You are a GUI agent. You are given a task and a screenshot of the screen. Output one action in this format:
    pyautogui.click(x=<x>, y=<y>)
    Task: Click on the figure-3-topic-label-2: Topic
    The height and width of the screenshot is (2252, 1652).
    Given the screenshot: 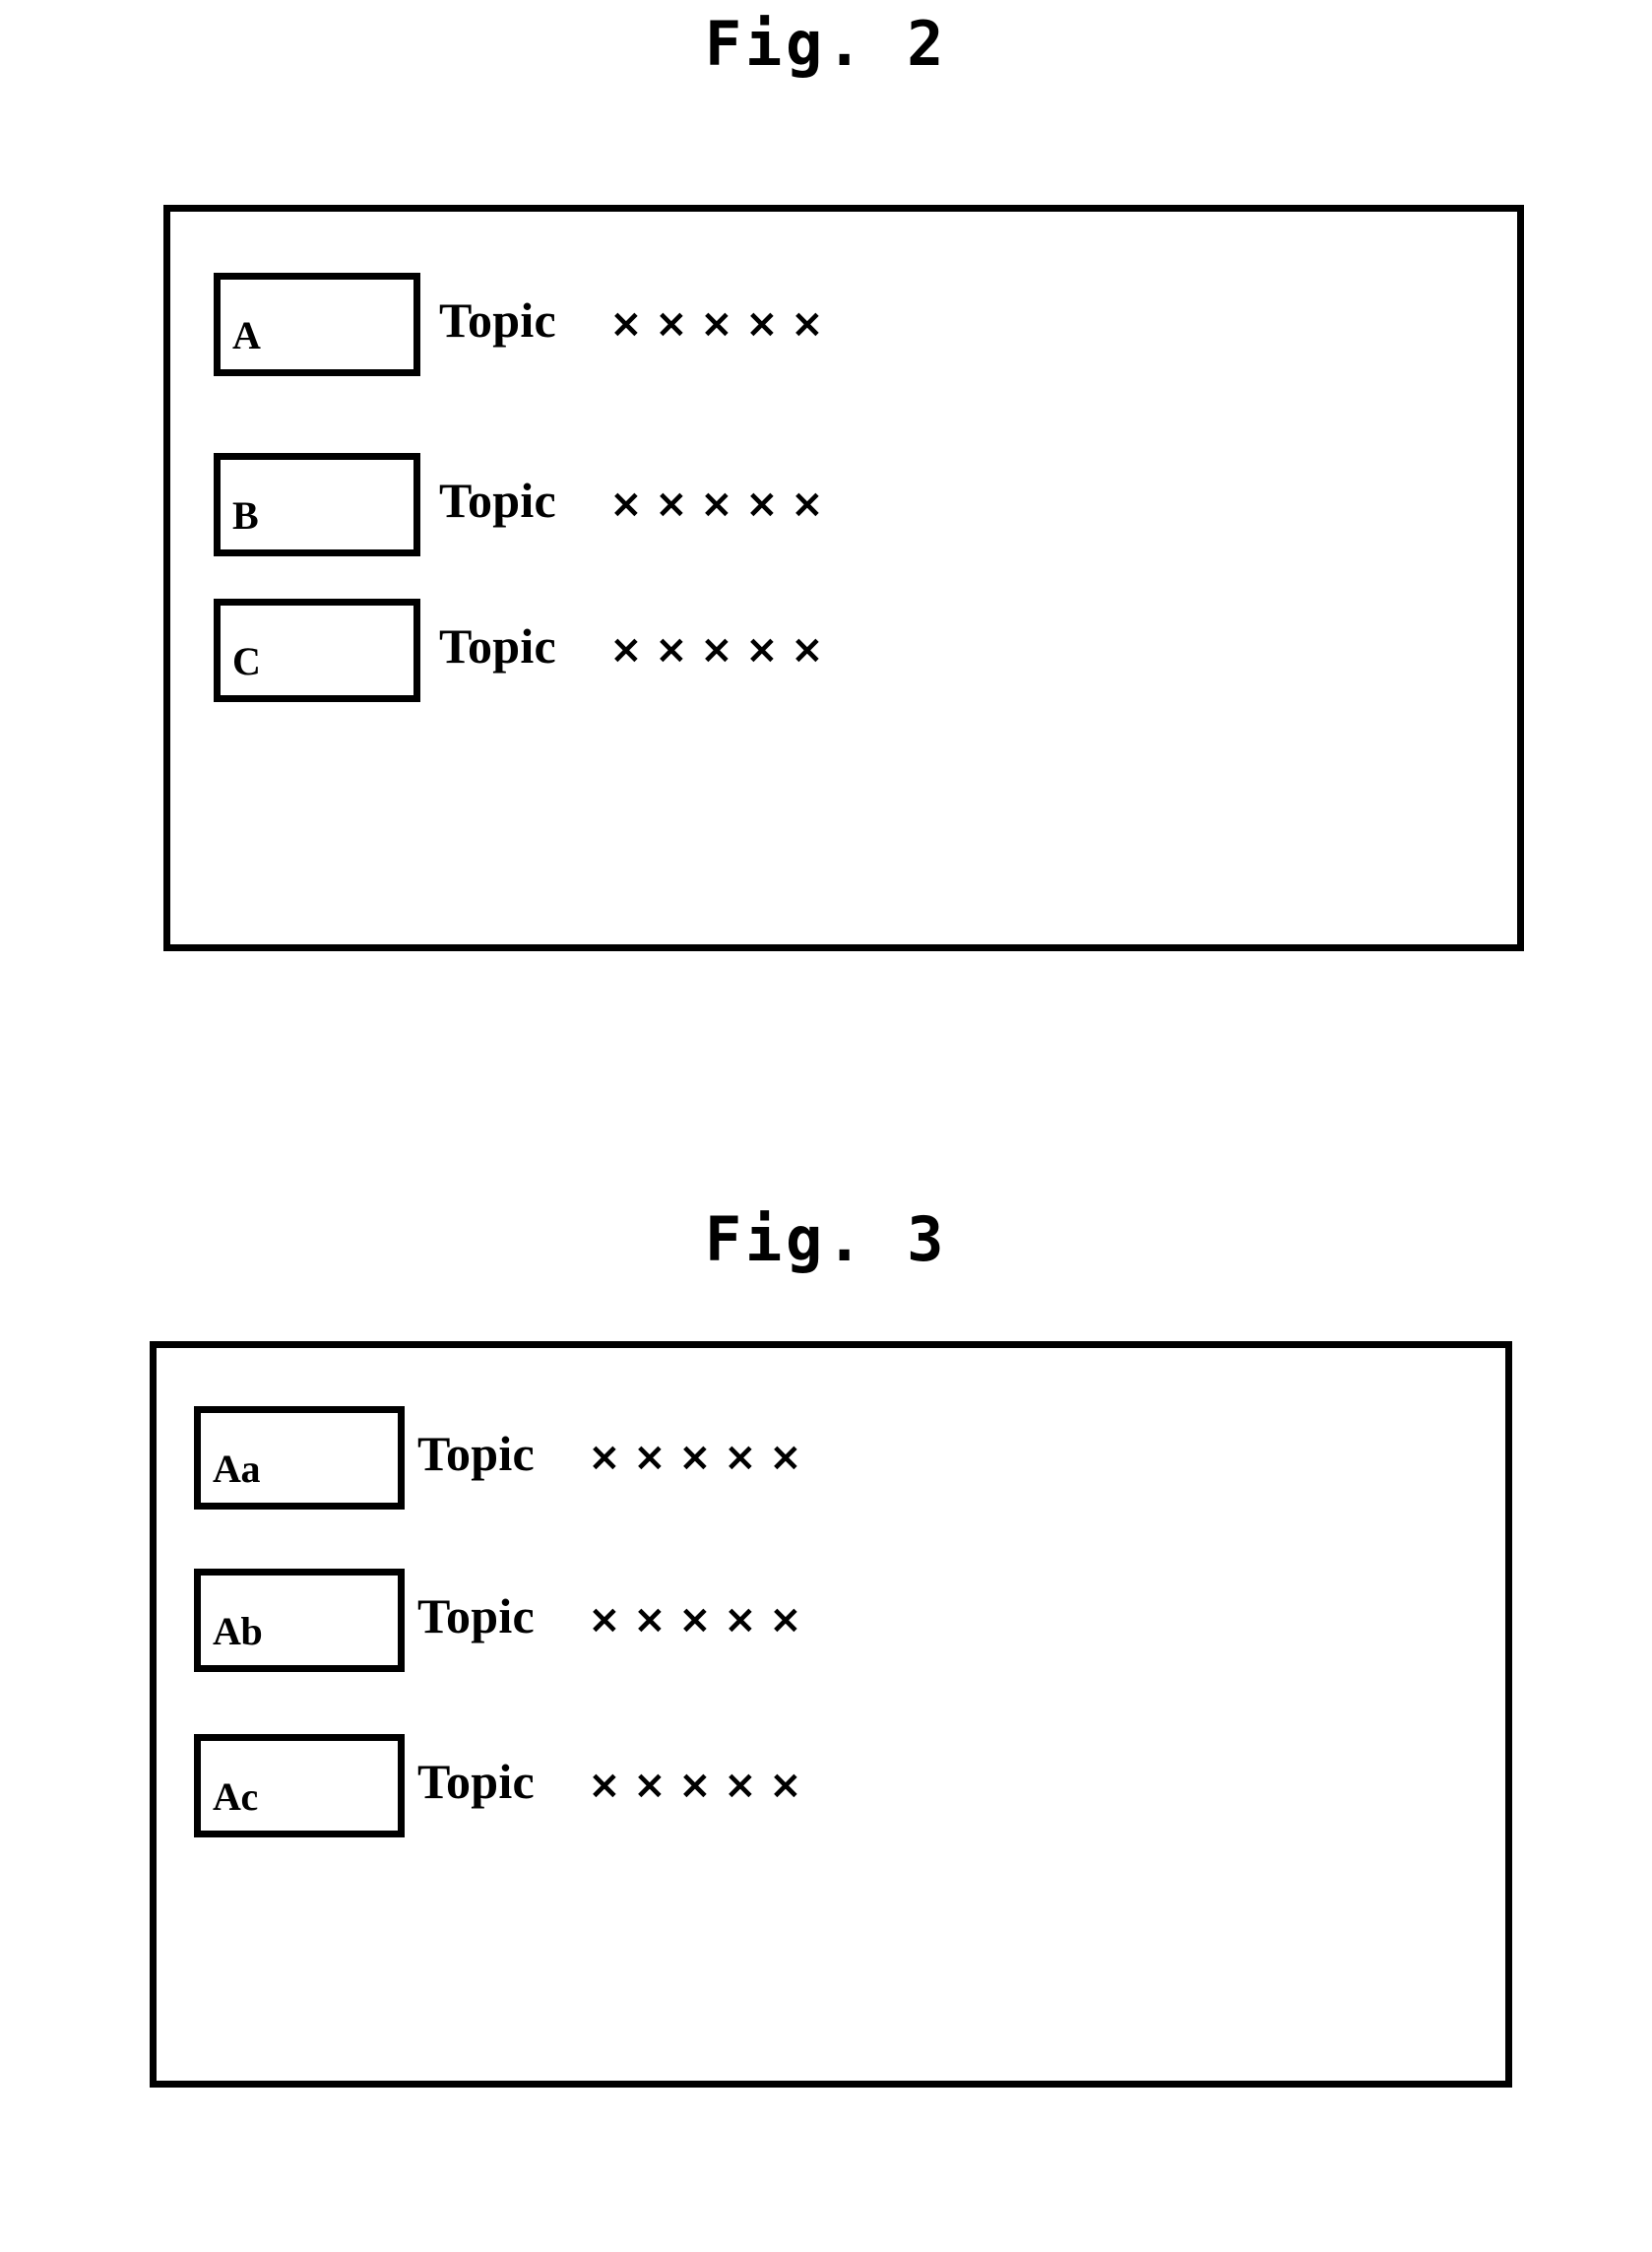 What is the action you would take?
    pyautogui.click(x=476, y=1615)
    